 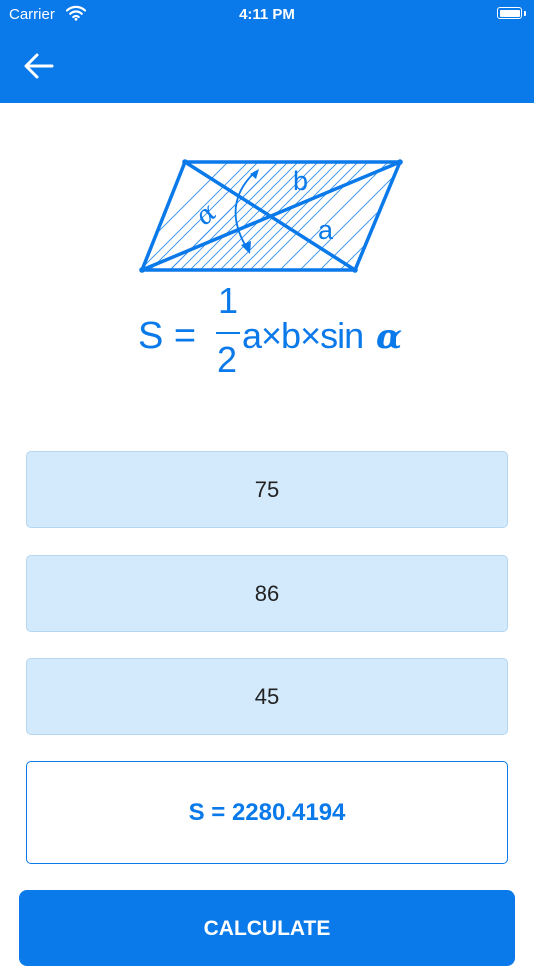 I want to click on fraction-numerator: 1, so click(x=228, y=300).